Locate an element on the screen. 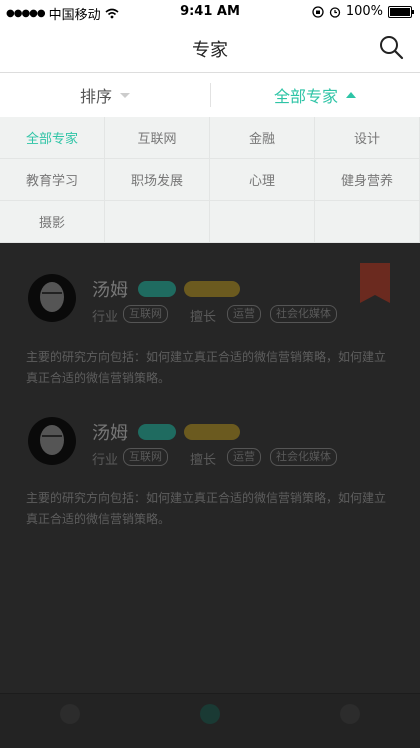  battery-percent: 100% is located at coordinates (364, 11).